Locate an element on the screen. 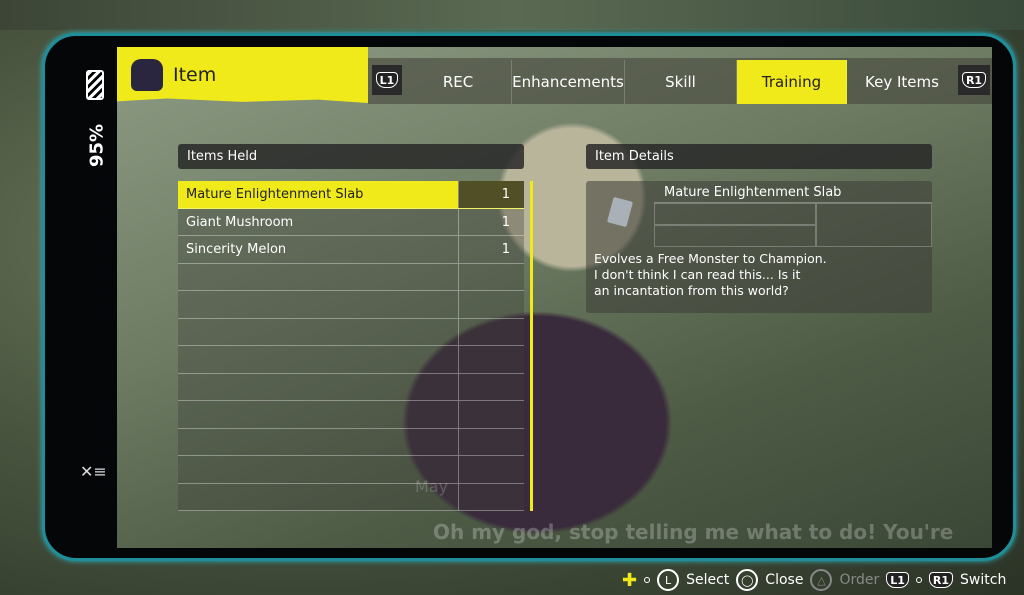 This screenshot has height=595, width=1024. backpack-icon is located at coordinates (147, 75).